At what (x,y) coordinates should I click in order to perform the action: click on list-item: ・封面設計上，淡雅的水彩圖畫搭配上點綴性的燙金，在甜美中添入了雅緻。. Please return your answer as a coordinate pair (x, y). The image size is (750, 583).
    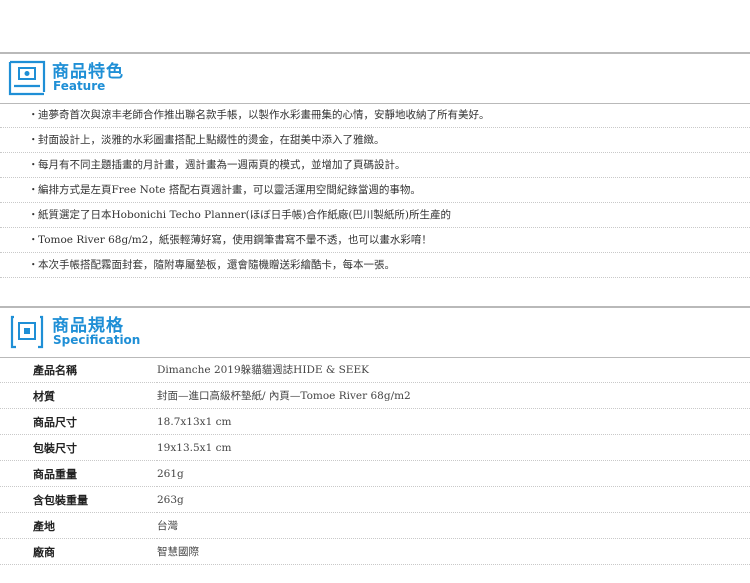
    Looking at the image, I should click on (375, 140).